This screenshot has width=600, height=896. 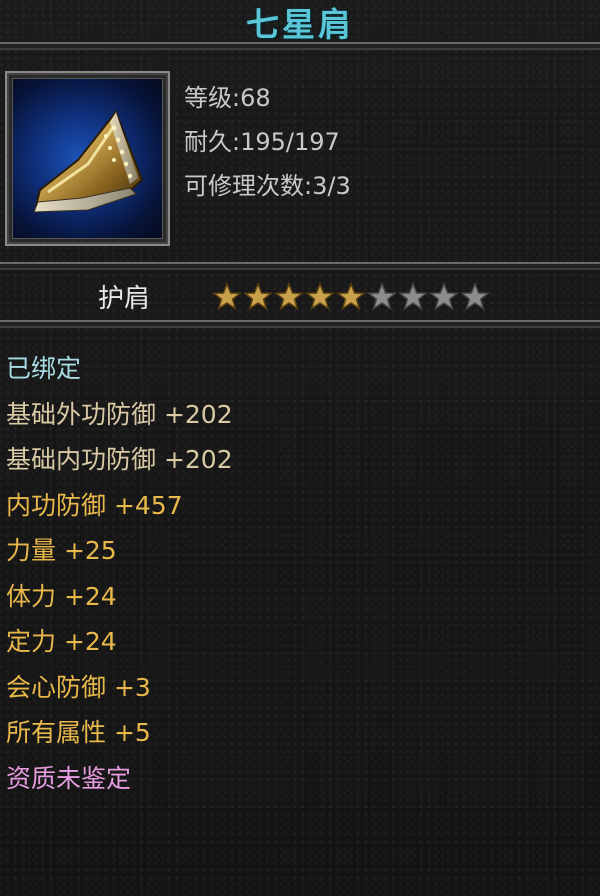 I want to click on item-type-row: 护肩, so click(x=300, y=296).